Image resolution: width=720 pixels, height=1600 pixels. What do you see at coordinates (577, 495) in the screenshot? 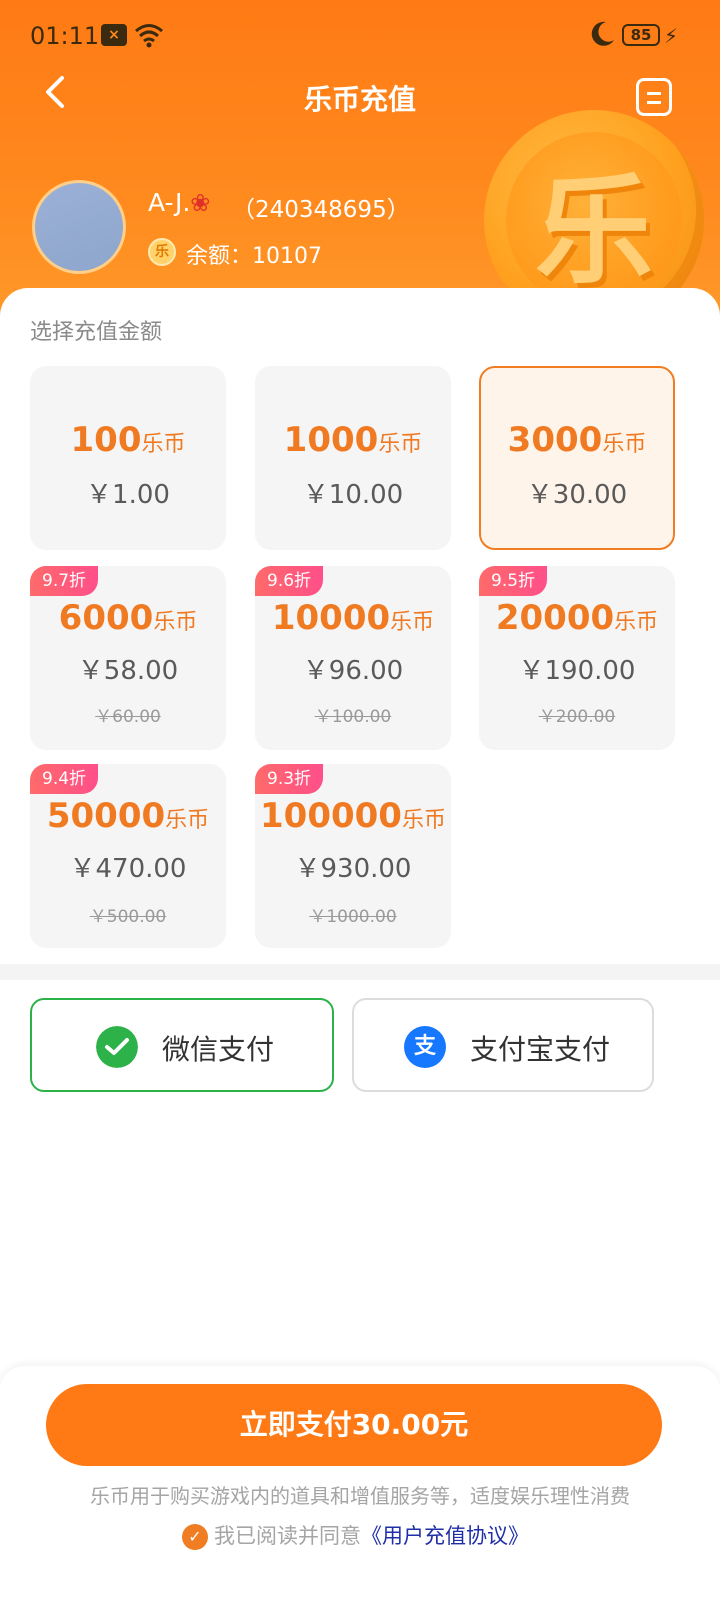
I see `package-price: ￥30.00` at bounding box center [577, 495].